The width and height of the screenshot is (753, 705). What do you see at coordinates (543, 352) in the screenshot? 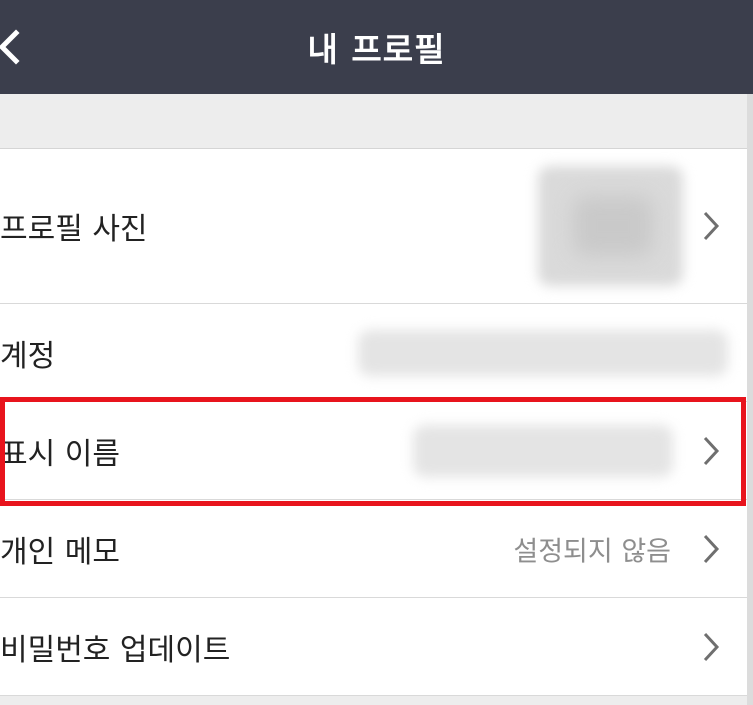
I see `account-value-redacted` at bounding box center [543, 352].